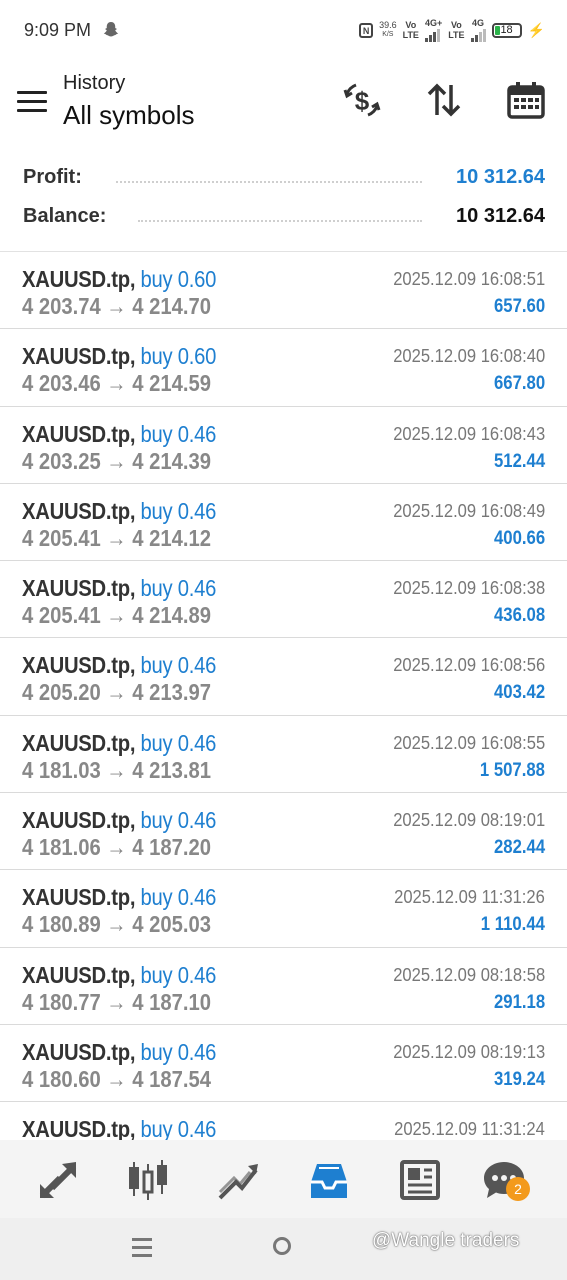  What do you see at coordinates (469, 1051) in the screenshot?
I see `trade-time: 2025.12.09 08:19:13` at bounding box center [469, 1051].